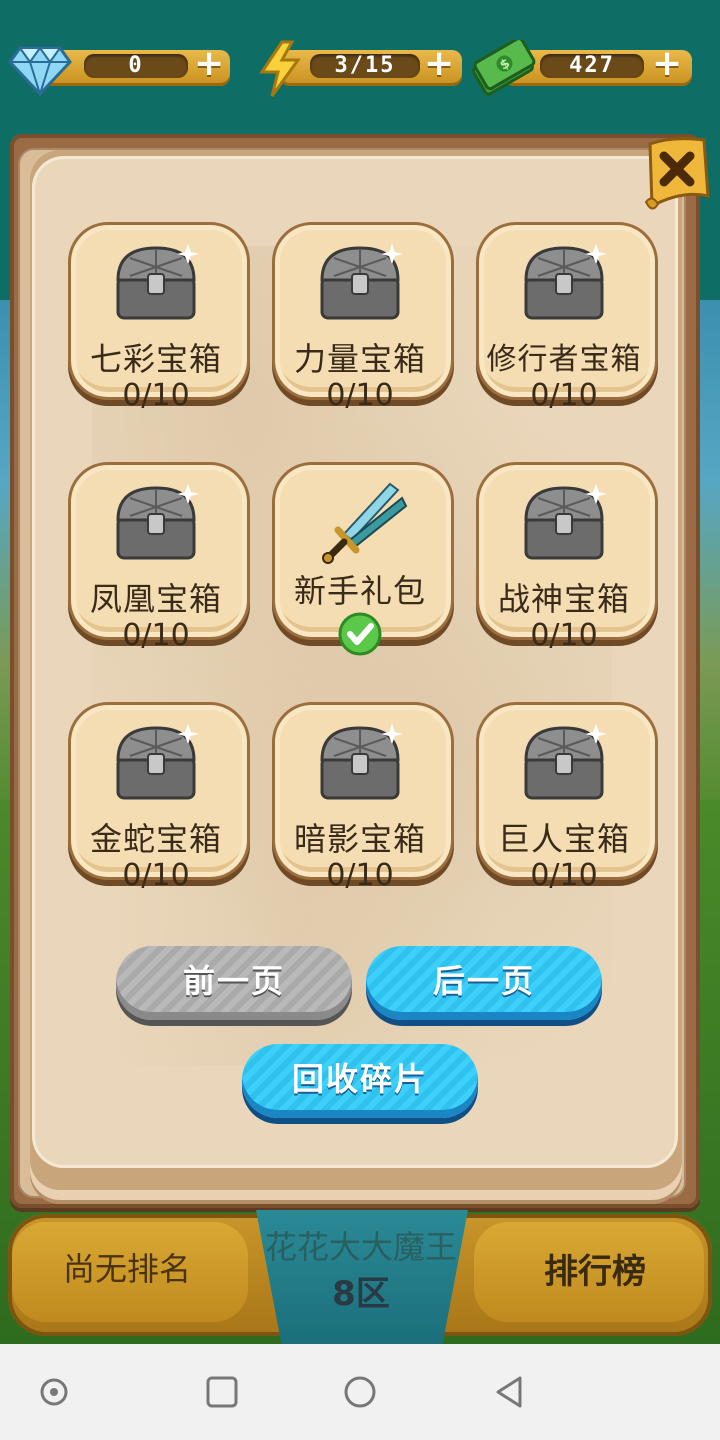 The height and width of the screenshot is (1440, 720). I want to click on add-diamonds-button: +, so click(209, 64).